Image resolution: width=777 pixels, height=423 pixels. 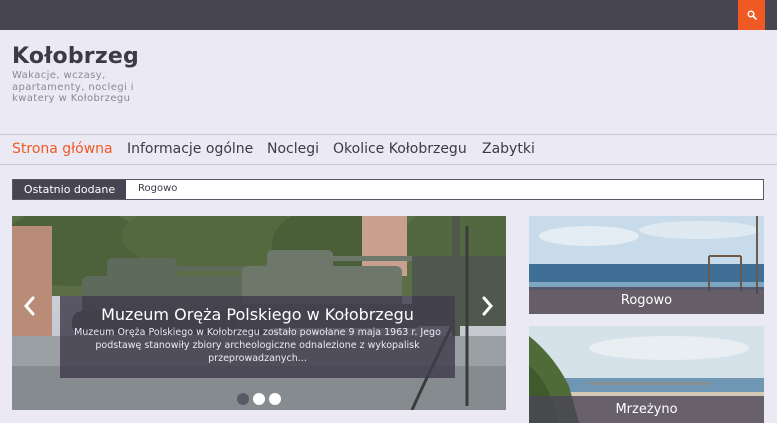 I want to click on ticker-link: Rogowo, so click(x=157, y=188).